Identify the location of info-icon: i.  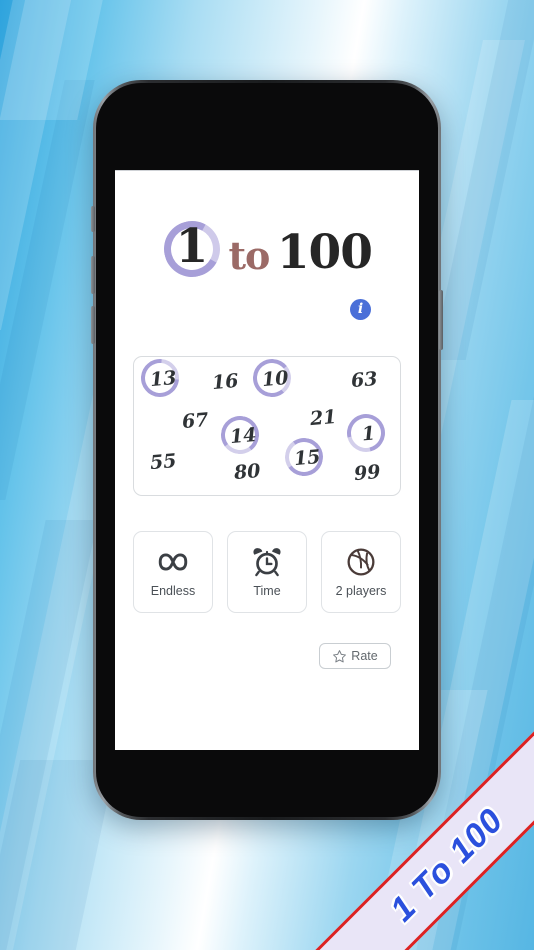
(360, 309).